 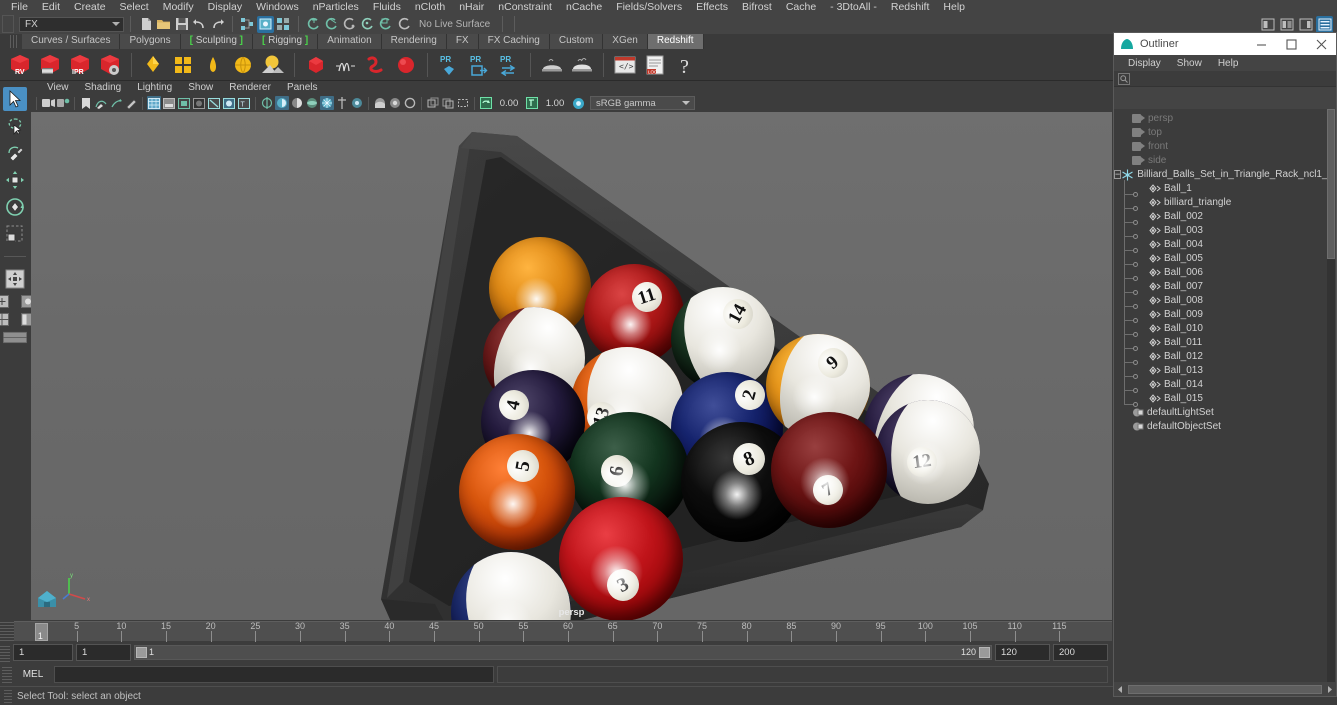 What do you see at coordinates (8, 24) in the screenshot?
I see `status-line-grip` at bounding box center [8, 24].